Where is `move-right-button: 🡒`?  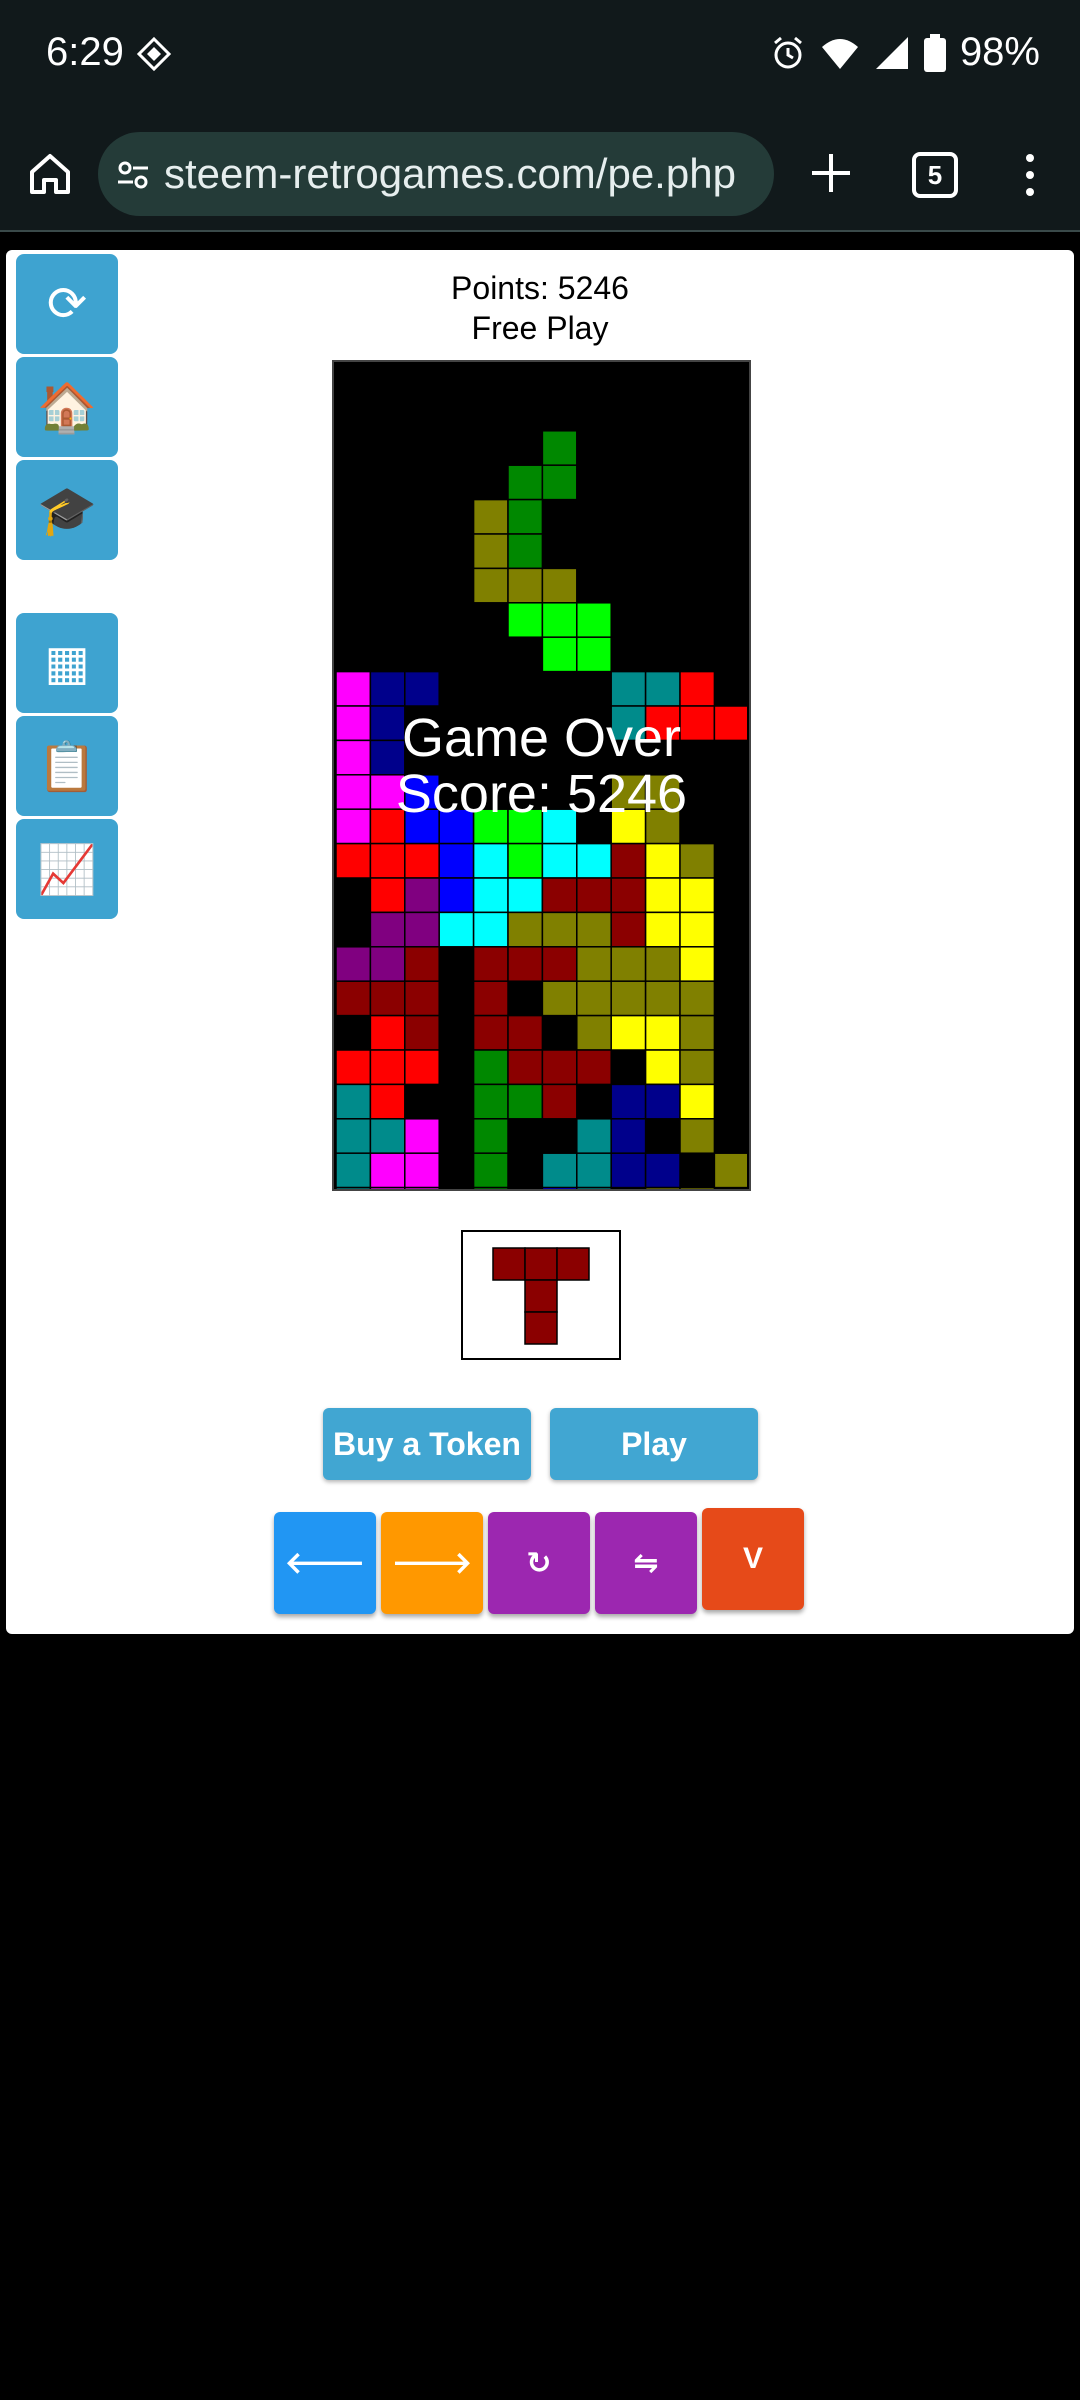
move-right-button: 🡒 is located at coordinates (432, 1563).